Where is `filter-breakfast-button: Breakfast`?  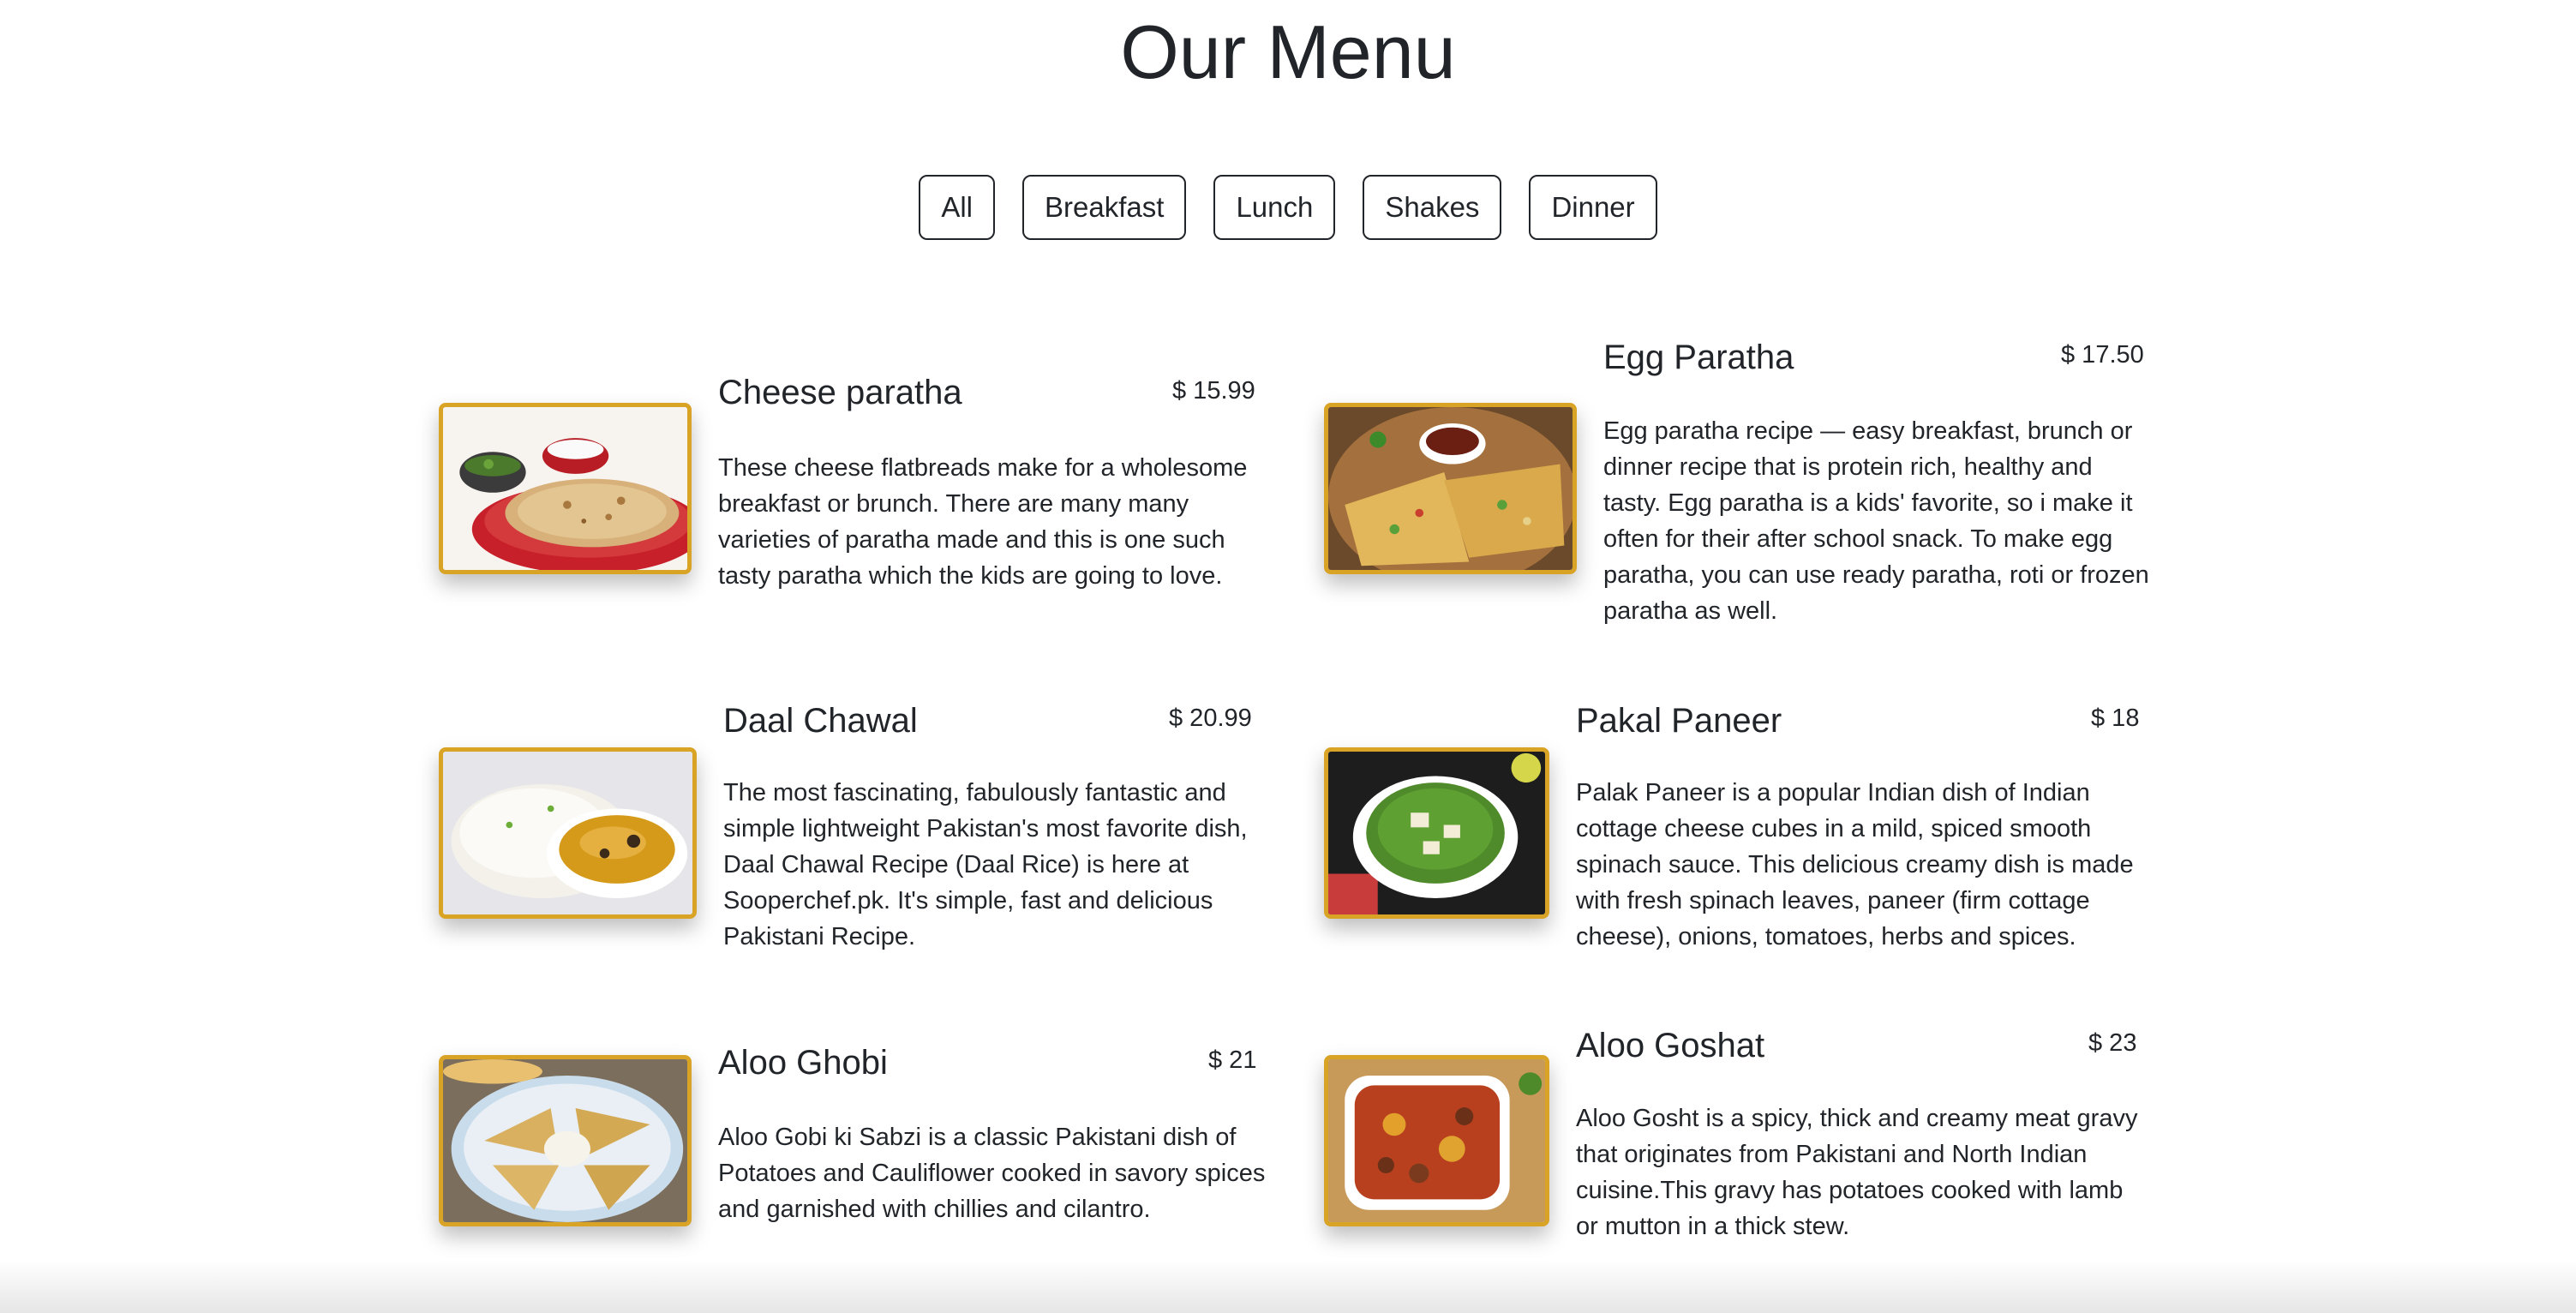
filter-breakfast-button: Breakfast is located at coordinates (1104, 207).